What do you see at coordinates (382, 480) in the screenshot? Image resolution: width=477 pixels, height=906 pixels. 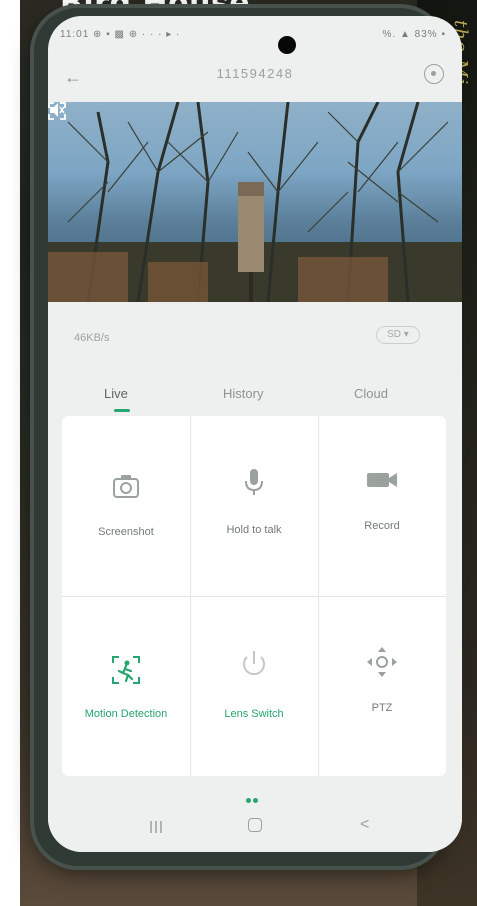 I see `video-camera-icon` at bounding box center [382, 480].